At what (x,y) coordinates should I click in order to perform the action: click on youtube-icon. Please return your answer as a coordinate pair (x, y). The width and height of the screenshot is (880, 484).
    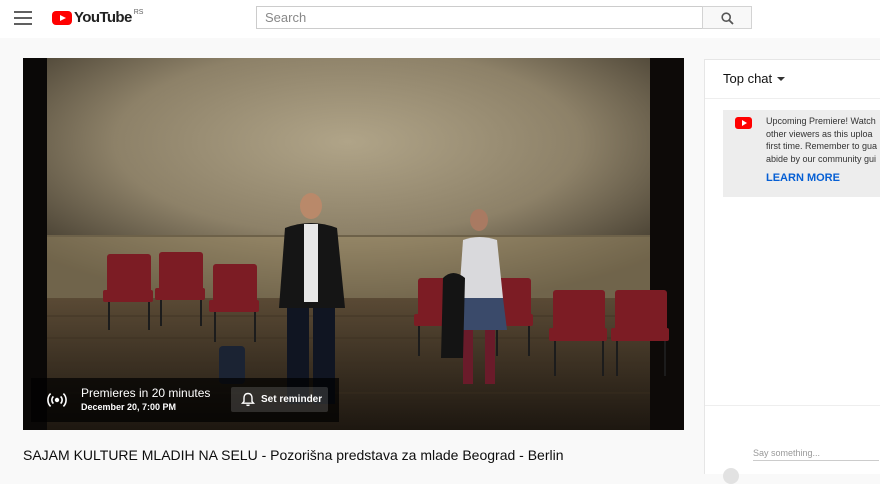
    Looking at the image, I should click on (743, 123).